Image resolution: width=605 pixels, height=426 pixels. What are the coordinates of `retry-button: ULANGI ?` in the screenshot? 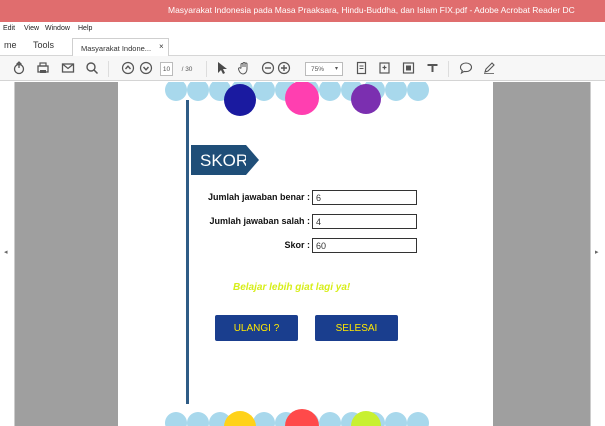 It's located at (256, 328).